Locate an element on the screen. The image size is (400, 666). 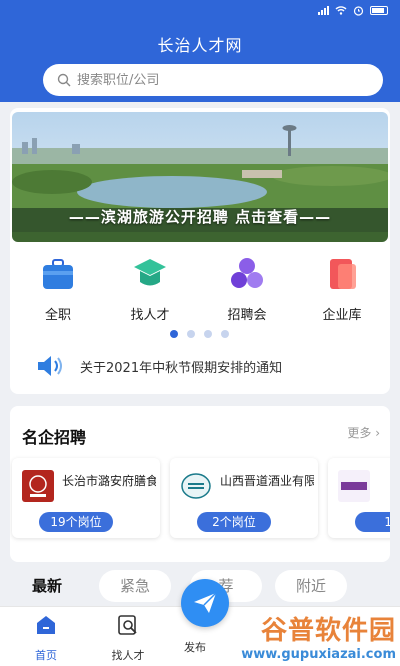
search-bar is located at coordinates (213, 80).